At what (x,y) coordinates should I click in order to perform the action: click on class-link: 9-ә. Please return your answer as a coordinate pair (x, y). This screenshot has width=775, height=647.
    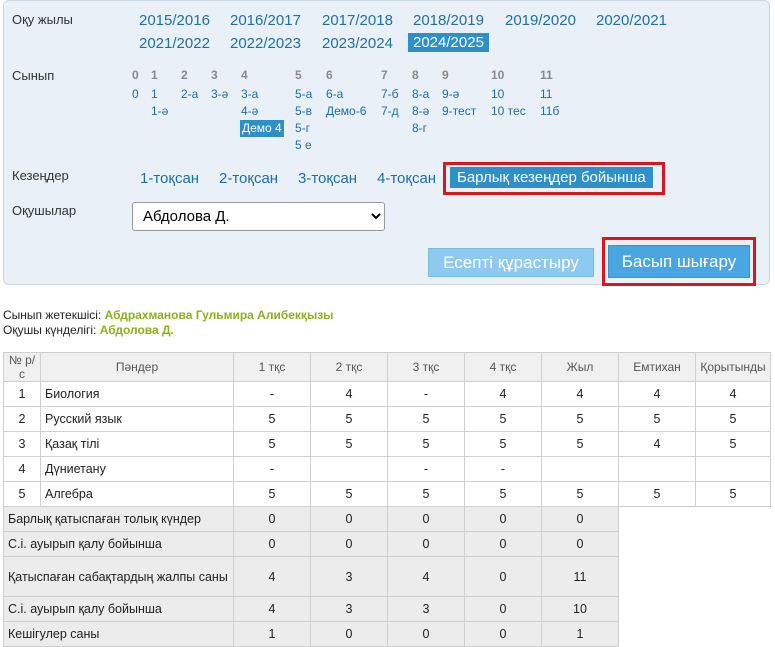
    Looking at the image, I should click on (450, 94).